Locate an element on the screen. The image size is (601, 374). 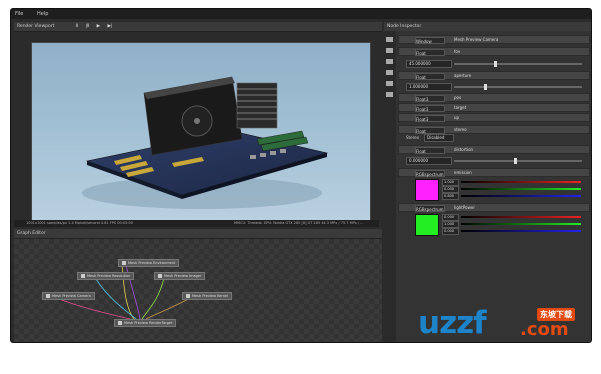
type-label: Float3 is located at coordinates (422, 99).